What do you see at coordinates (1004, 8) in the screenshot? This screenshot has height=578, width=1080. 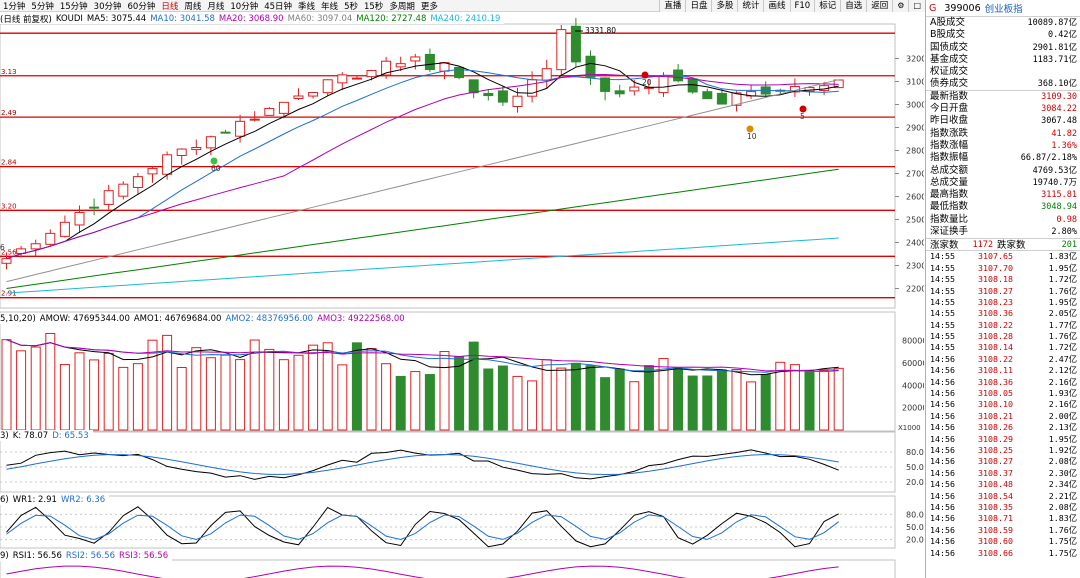 I see `index-name: 创业板指` at bounding box center [1004, 8].